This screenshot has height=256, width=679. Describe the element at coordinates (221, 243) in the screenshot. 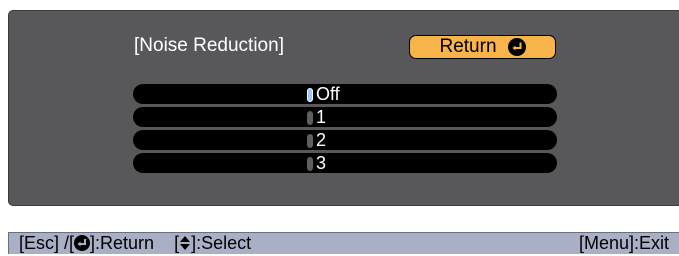

I see `select-hint: ]:Select` at that location.